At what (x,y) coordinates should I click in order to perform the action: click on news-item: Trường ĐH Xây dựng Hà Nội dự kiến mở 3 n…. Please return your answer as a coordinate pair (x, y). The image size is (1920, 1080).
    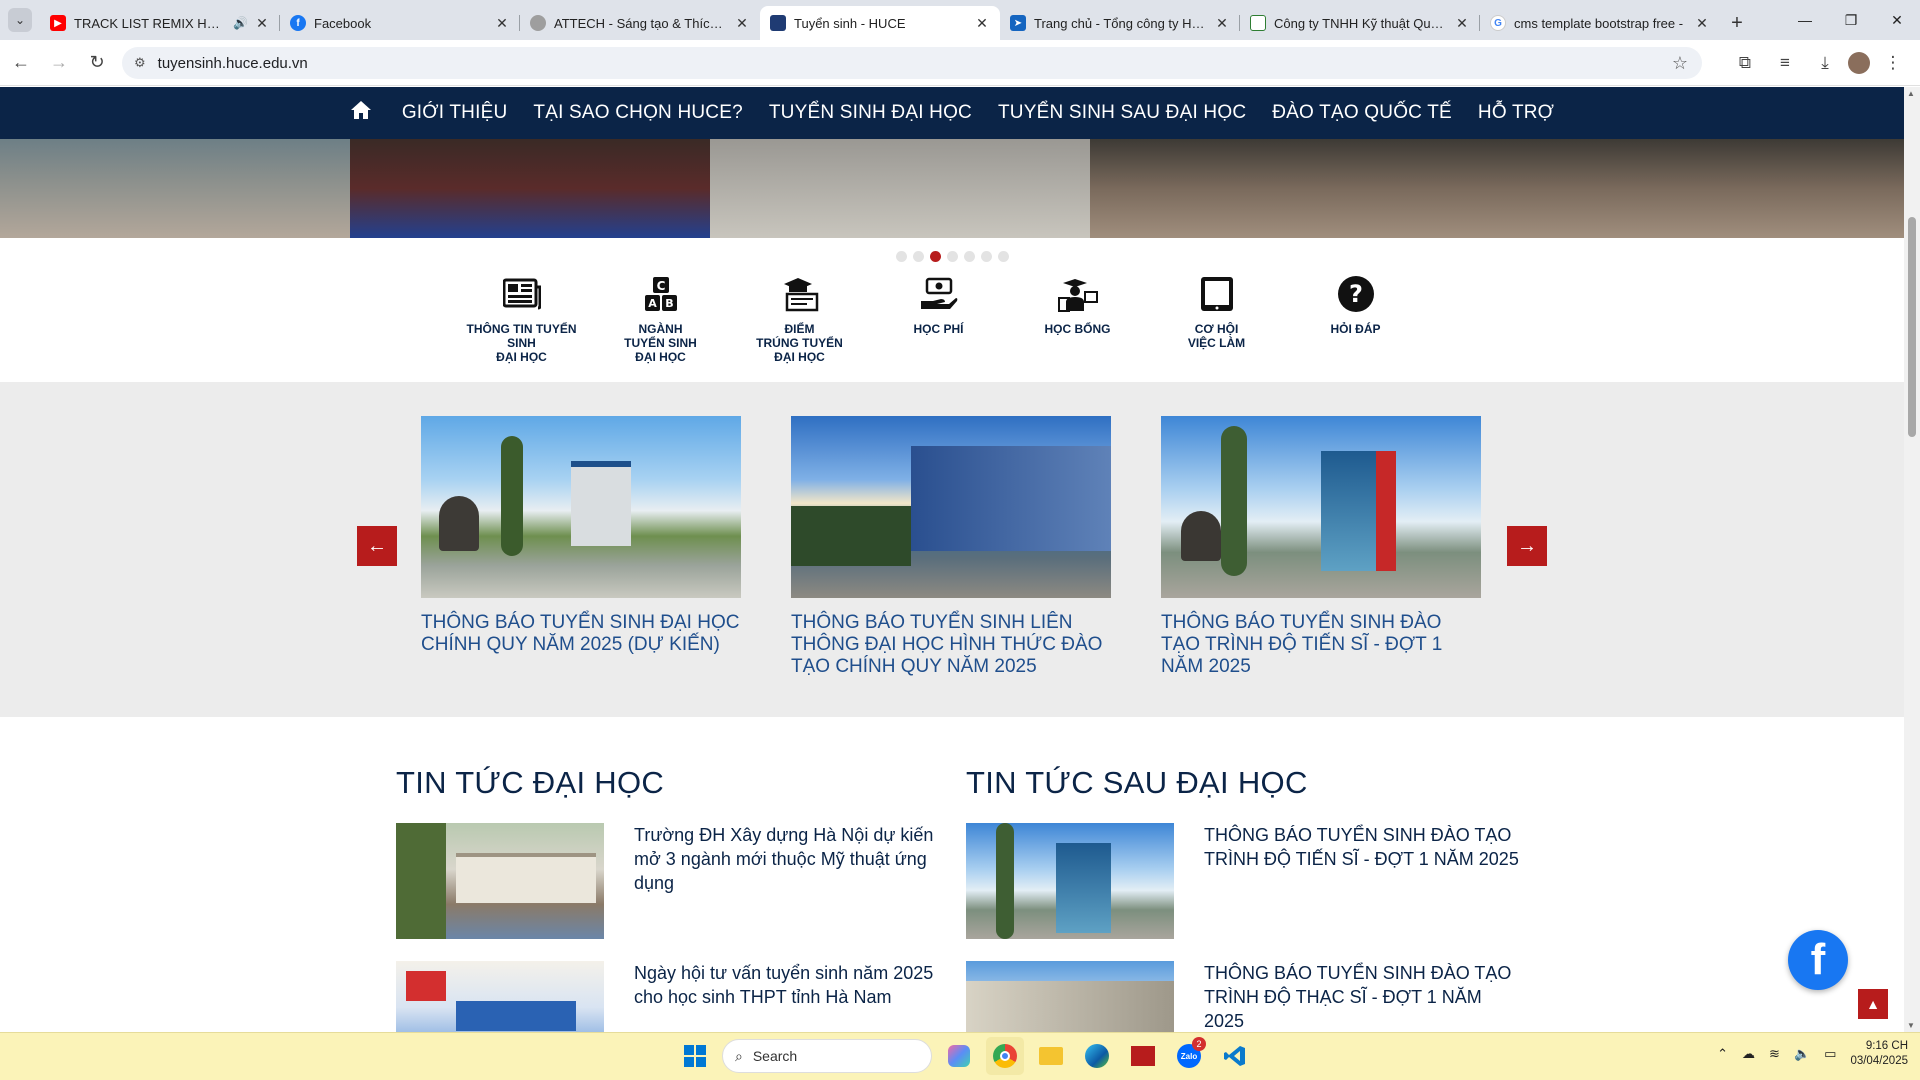
    Looking at the image, I should click on (665, 881).